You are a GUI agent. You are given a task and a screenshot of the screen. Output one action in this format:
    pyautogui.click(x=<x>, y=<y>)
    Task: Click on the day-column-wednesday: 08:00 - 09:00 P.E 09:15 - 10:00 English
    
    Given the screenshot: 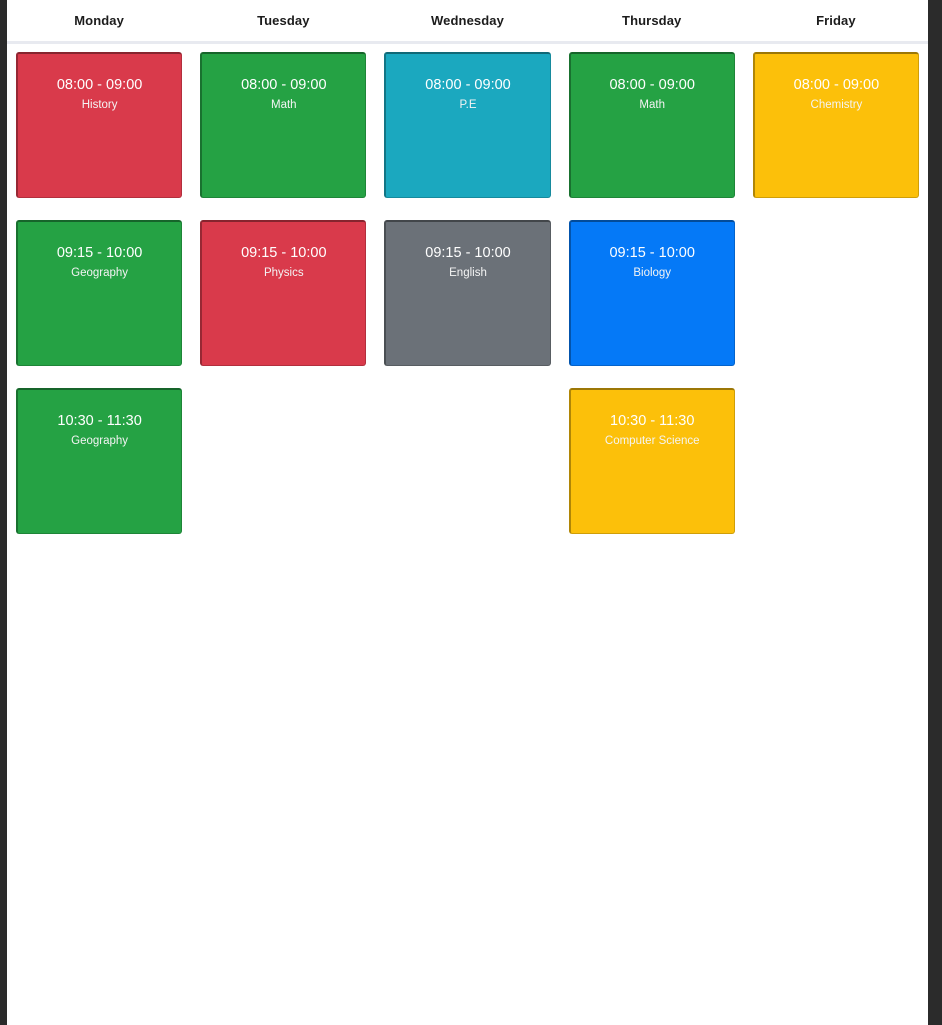 What is the action you would take?
    pyautogui.click(x=467, y=304)
    